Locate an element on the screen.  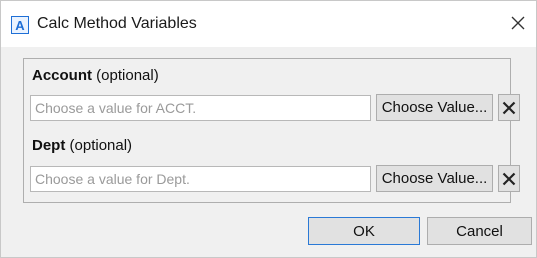
close-button is located at coordinates (518, 23).